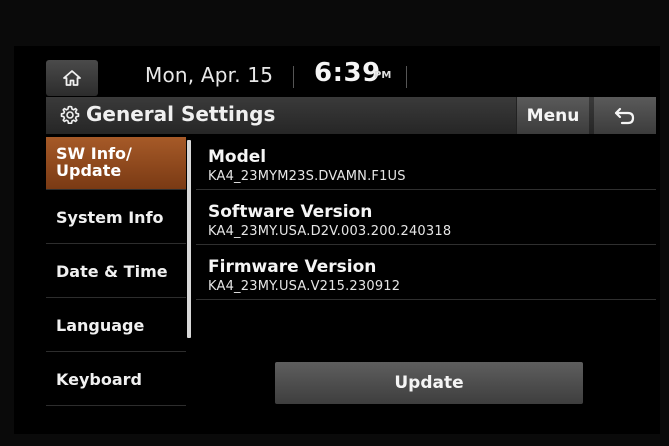 This screenshot has height=446, width=669. Describe the element at coordinates (116, 217) in the screenshot. I see `sidebar-item-system-info: System Info` at that location.